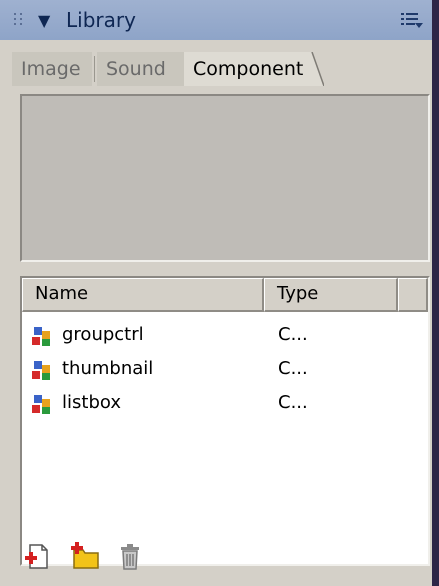 This screenshot has height=586, width=439. I want to click on column-header-type: Type, so click(331, 295).